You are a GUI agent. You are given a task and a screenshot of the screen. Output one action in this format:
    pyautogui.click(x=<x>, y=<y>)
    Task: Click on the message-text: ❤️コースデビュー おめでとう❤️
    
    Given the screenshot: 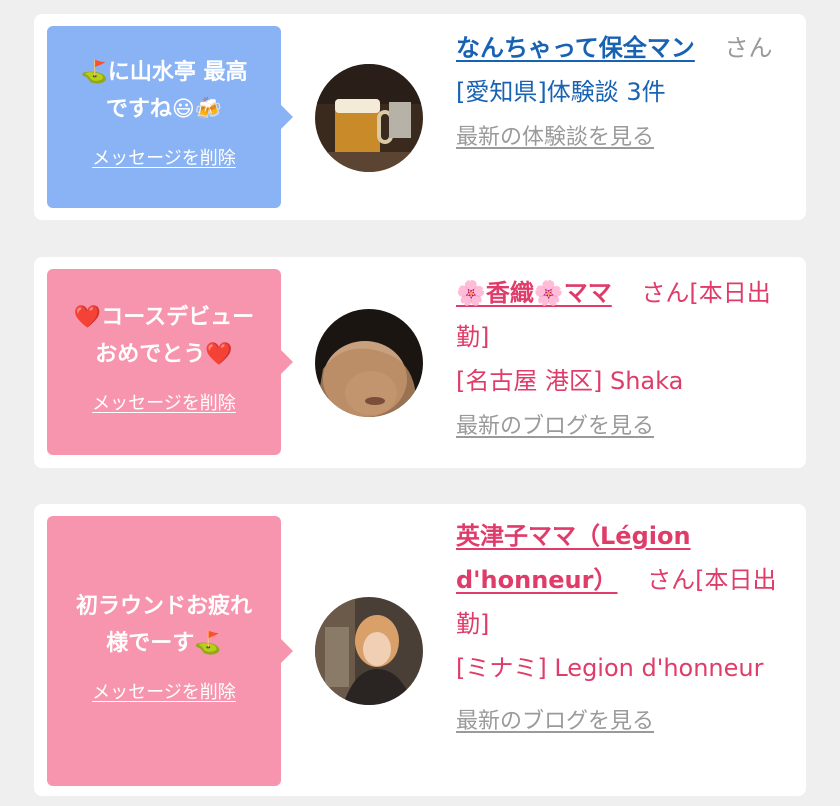 What is the action you would take?
    pyautogui.click(x=164, y=336)
    